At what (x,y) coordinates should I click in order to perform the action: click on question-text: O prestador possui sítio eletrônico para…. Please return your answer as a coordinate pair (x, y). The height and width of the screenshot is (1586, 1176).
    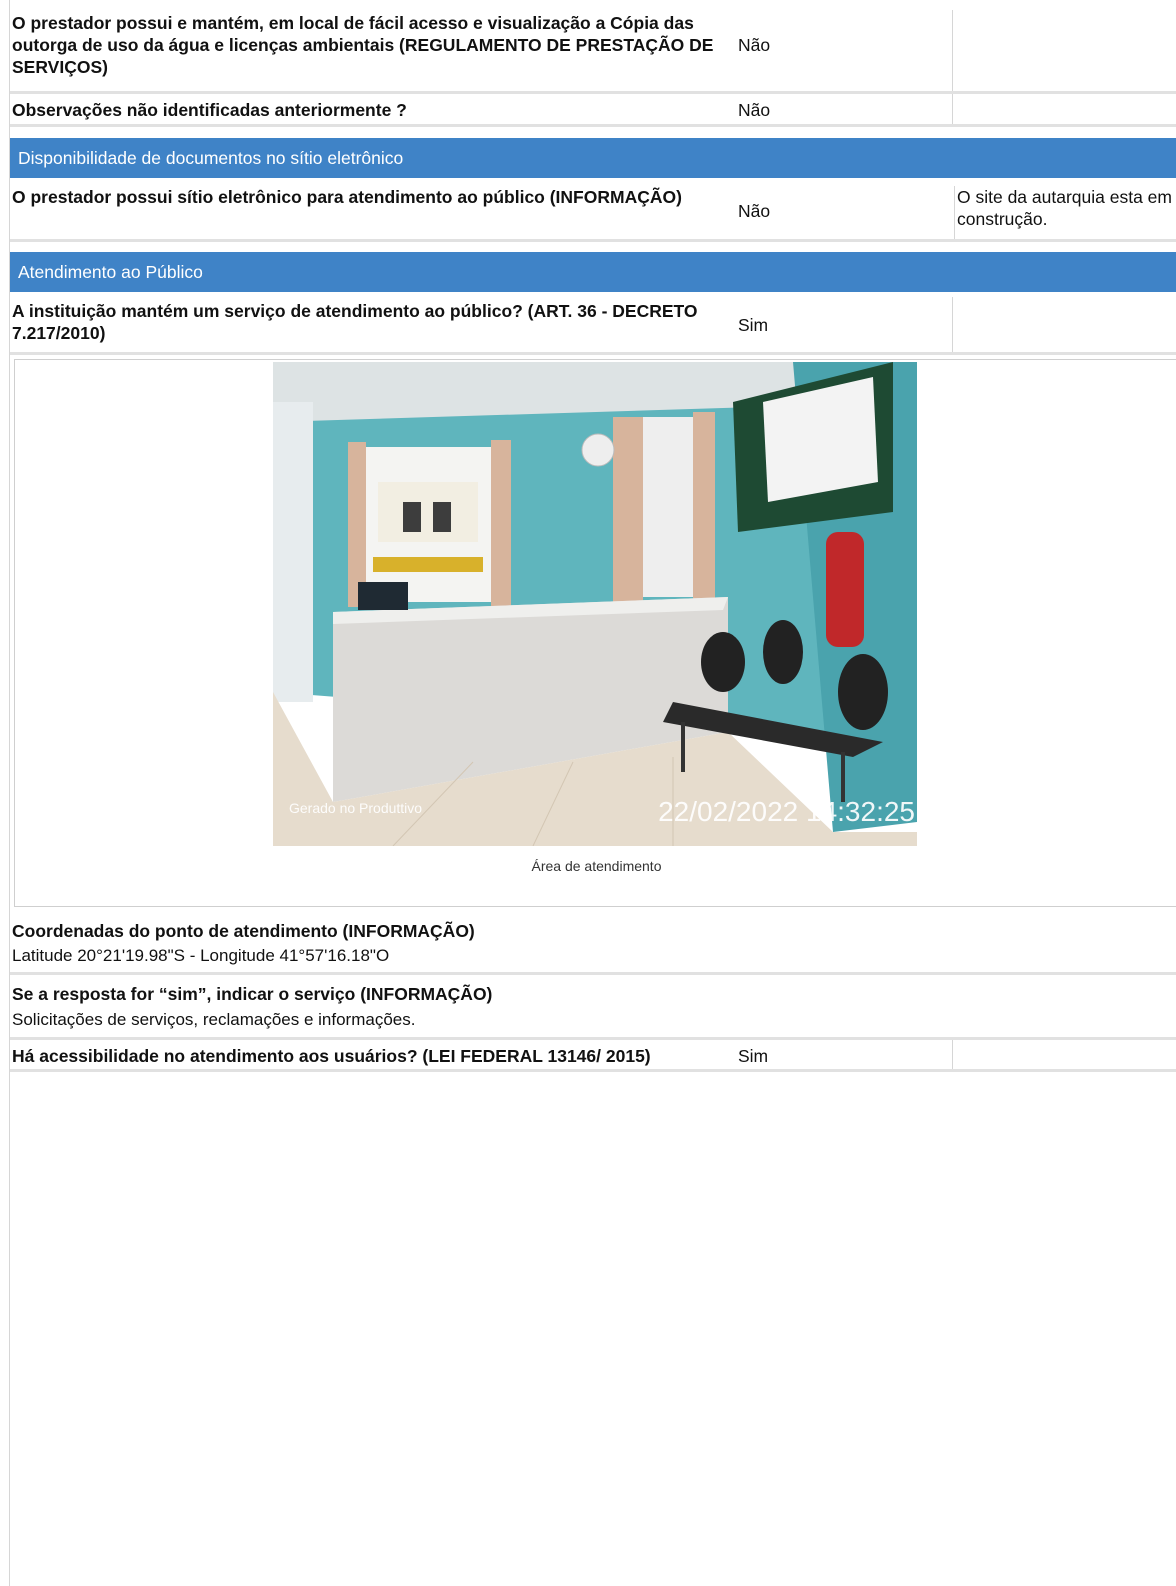
    Looking at the image, I should click on (347, 197).